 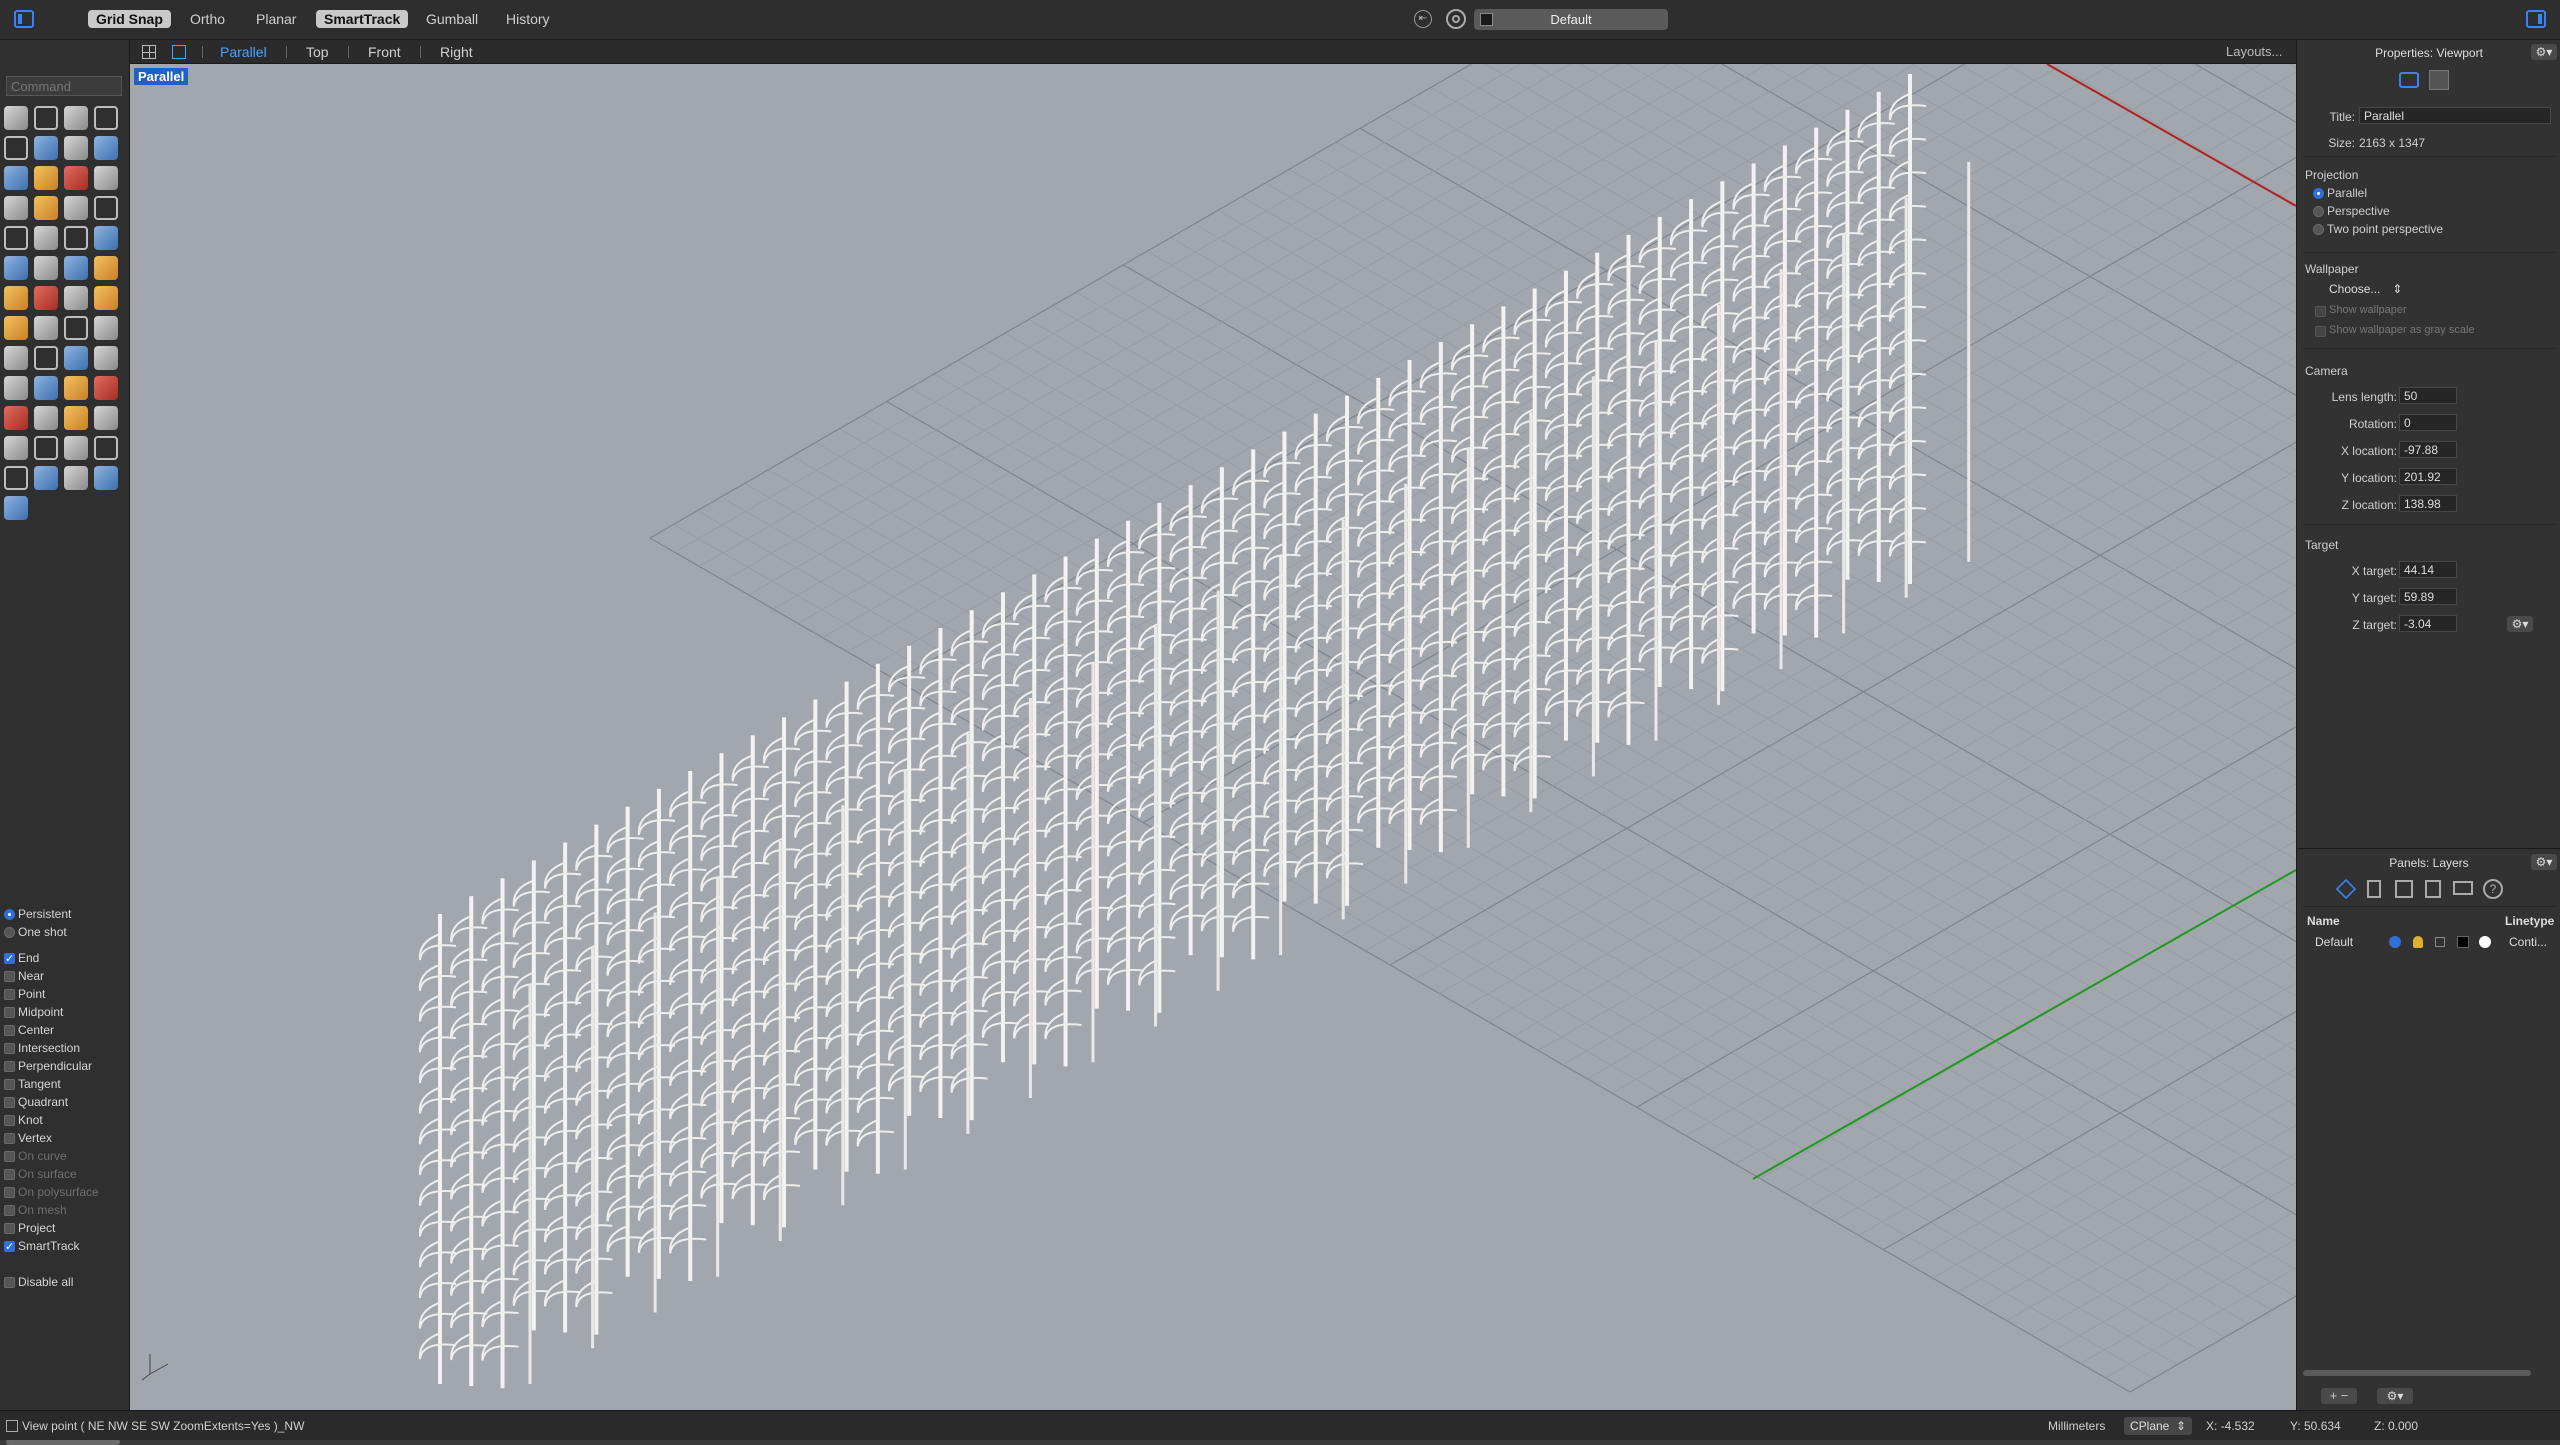 What do you see at coordinates (362, 19) in the screenshot?
I see `smarttrack-toggle: SmartTrack` at bounding box center [362, 19].